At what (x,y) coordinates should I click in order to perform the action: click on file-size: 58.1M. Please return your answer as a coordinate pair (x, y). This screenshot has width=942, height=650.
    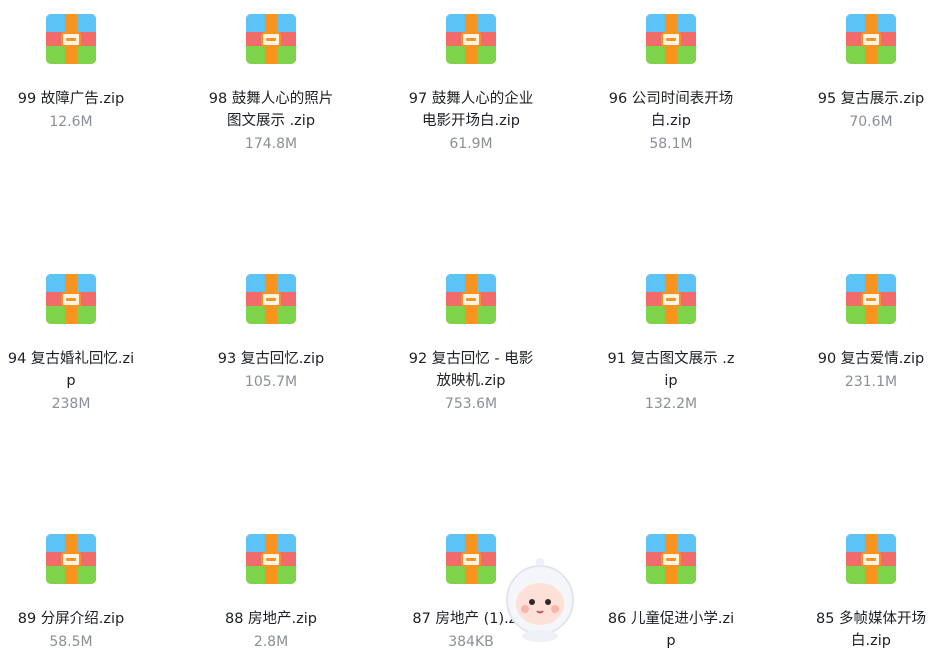
    Looking at the image, I should click on (671, 144).